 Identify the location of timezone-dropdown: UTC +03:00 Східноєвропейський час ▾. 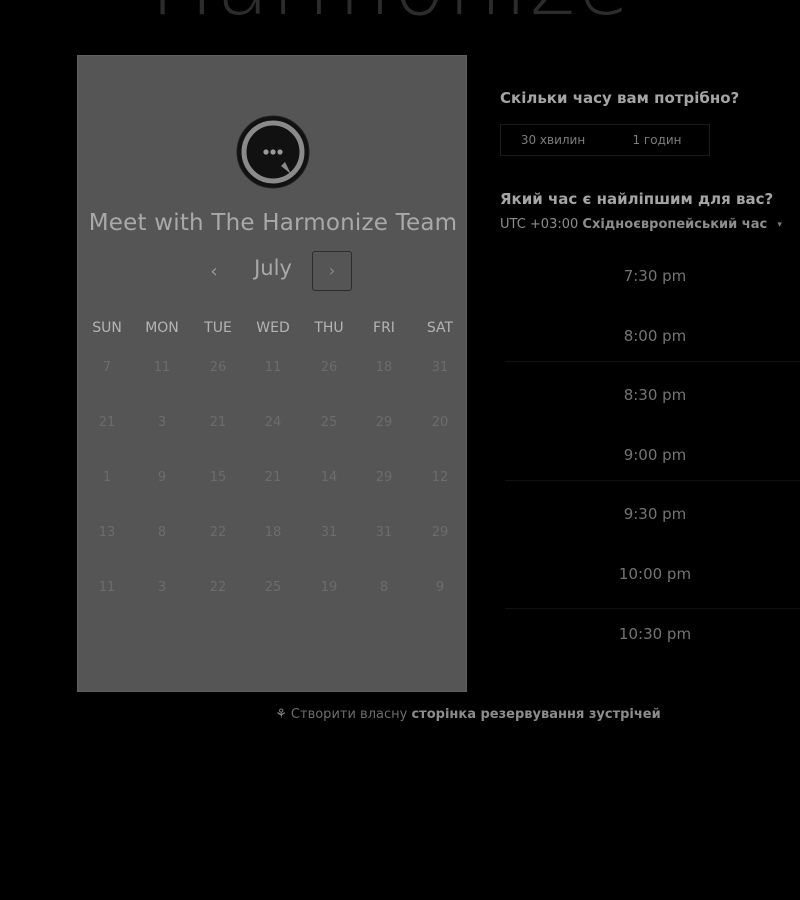
(641, 224).